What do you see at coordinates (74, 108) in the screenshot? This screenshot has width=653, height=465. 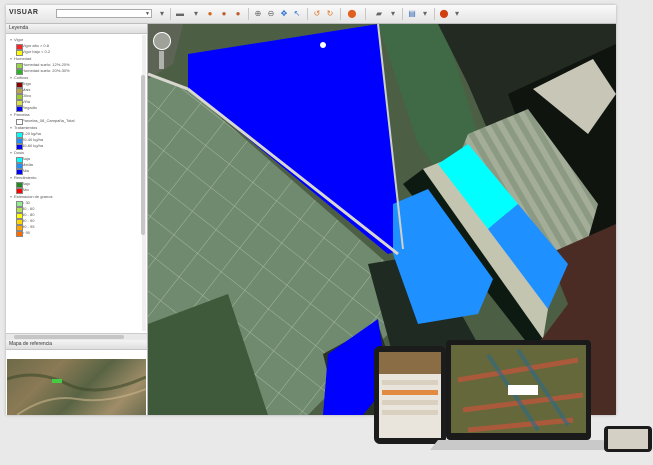 I see `legend-item: Regadio` at bounding box center [74, 108].